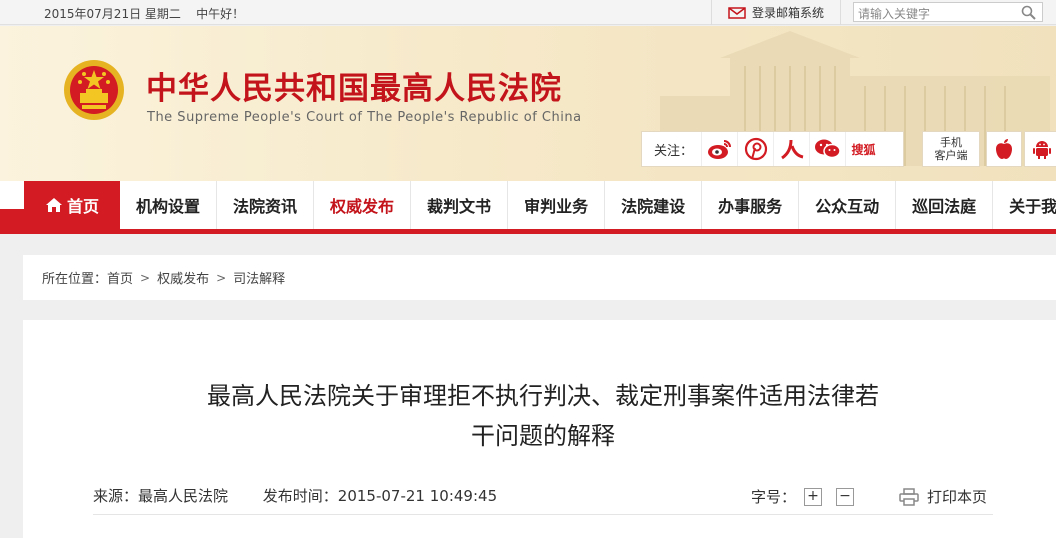  What do you see at coordinates (1024, 205) in the screenshot?
I see `nav-item-about-us: 关于我们` at bounding box center [1024, 205].